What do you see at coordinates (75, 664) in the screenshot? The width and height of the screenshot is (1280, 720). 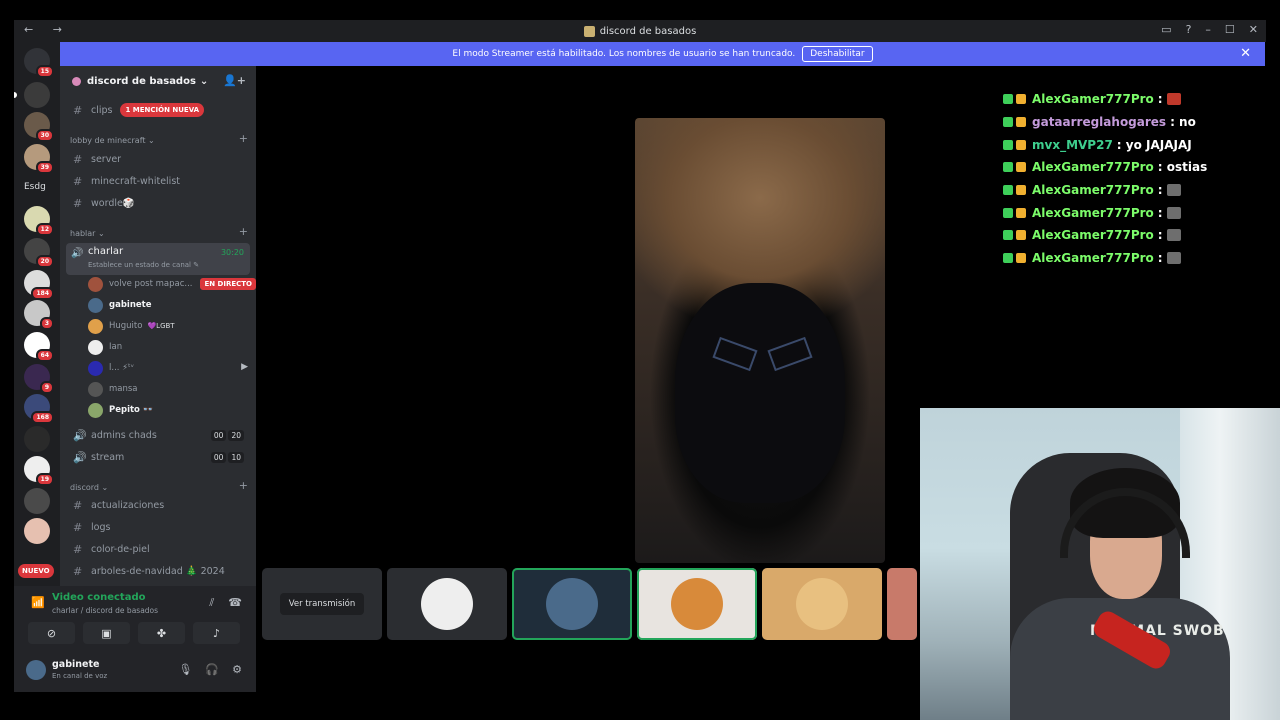 I see `user-name: gabinete` at bounding box center [75, 664].